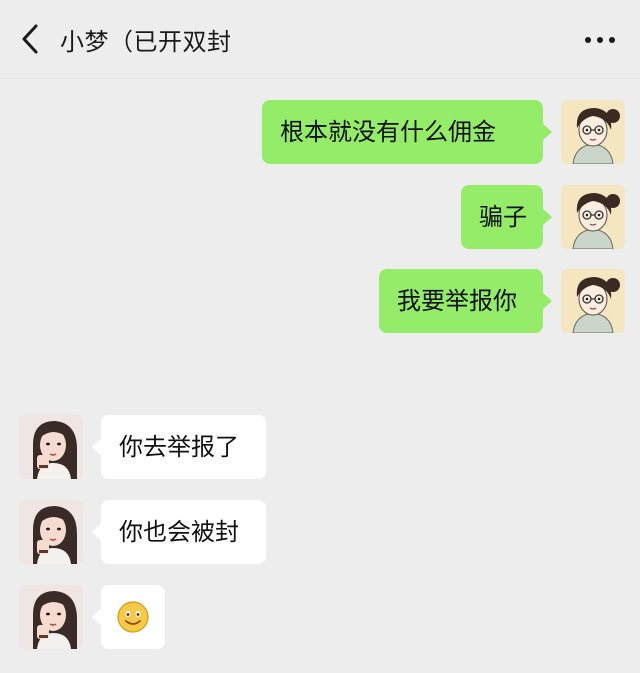  I want to click on chevron-left-icon, so click(30, 39).